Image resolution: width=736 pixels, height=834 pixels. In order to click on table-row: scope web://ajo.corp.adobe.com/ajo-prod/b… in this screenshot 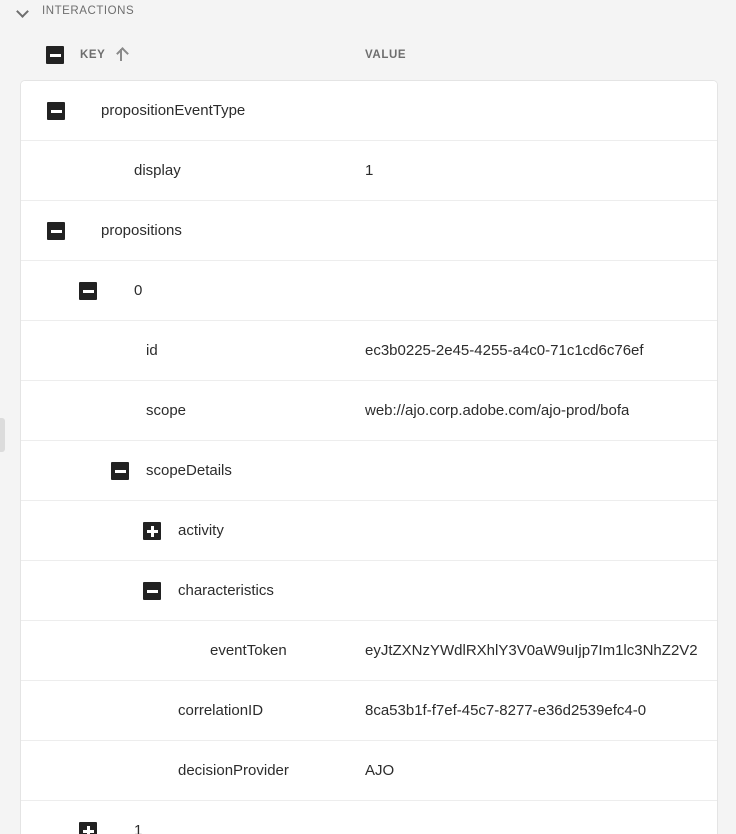, I will do `click(369, 411)`.